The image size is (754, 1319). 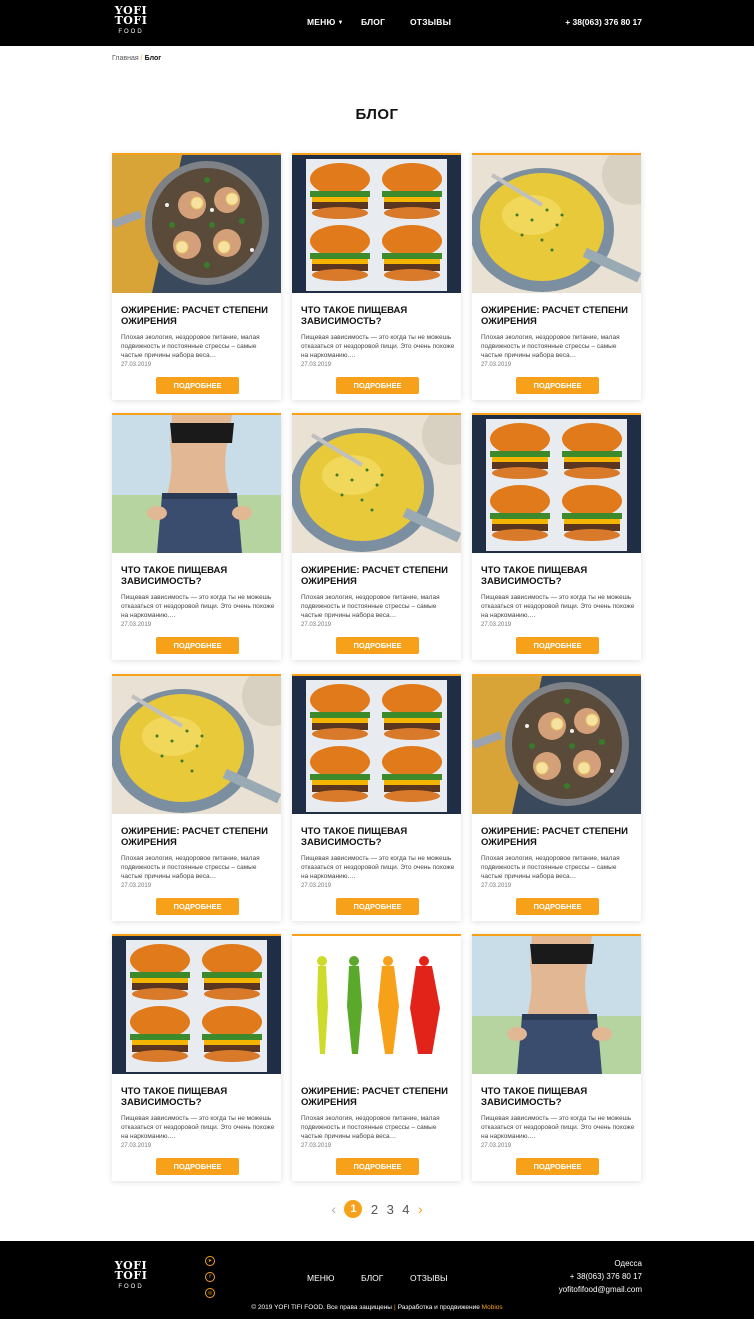 I want to click on breadcrumb-home: Главная, so click(x=125, y=58).